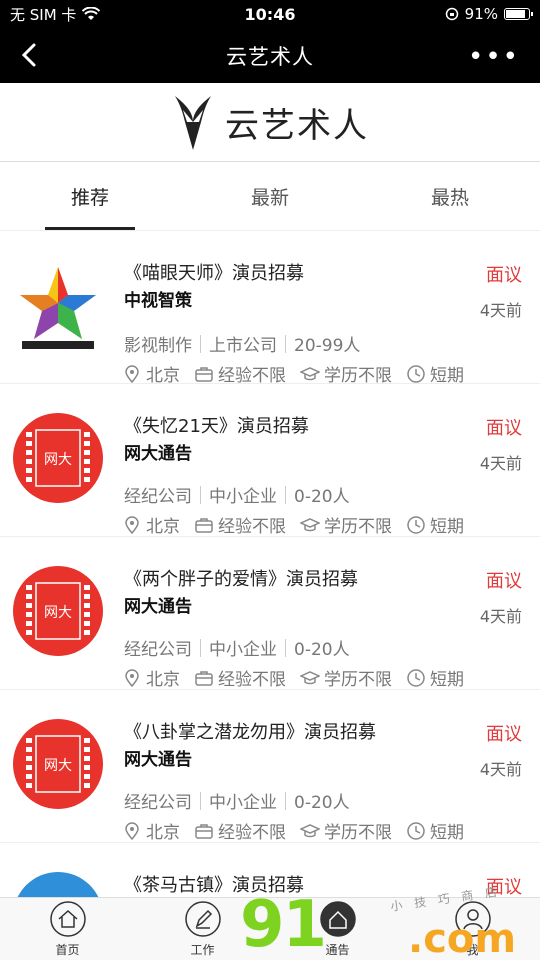  What do you see at coordinates (270, 870) in the screenshot?
I see `job-item: 《茶马古镇》演员招募 面议` at bounding box center [270, 870].